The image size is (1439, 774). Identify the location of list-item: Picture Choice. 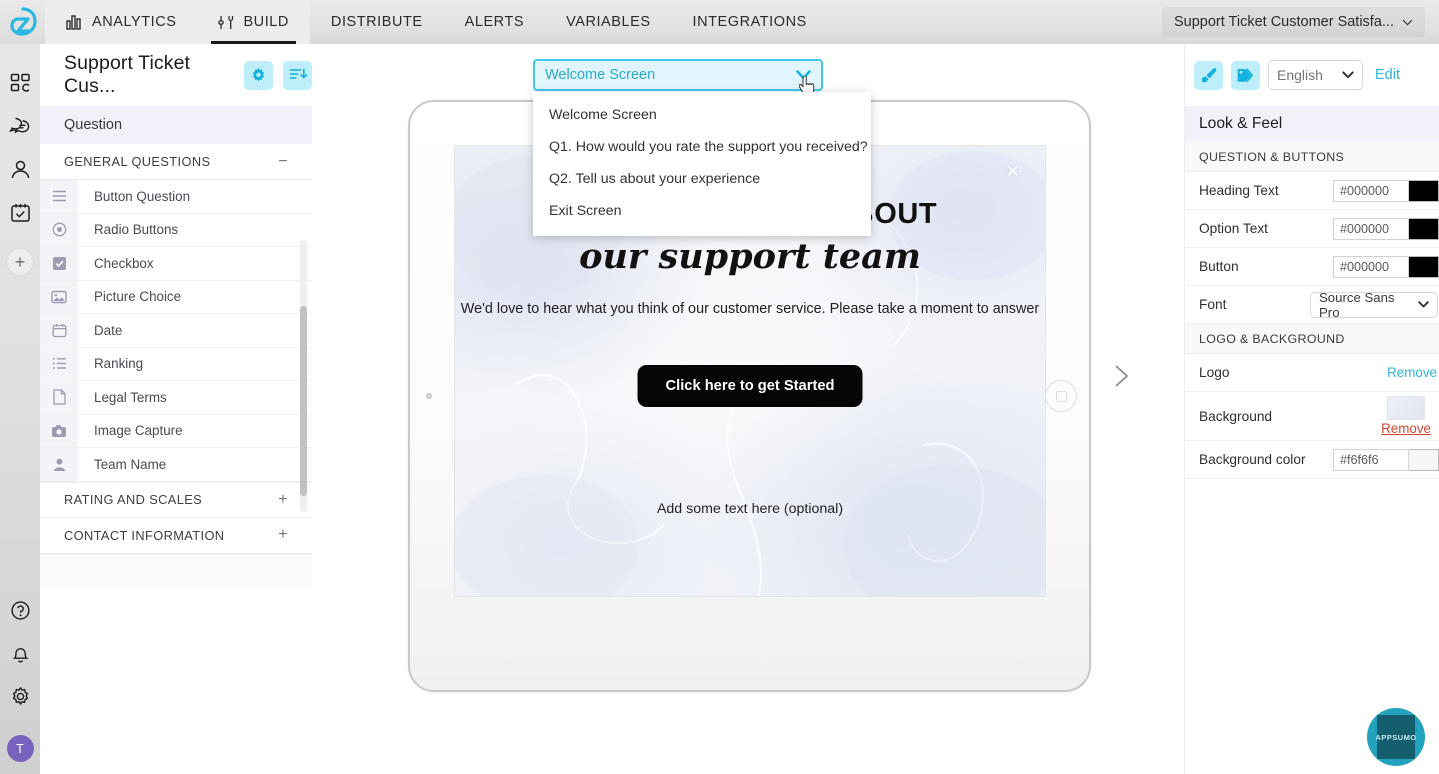
(176, 297).